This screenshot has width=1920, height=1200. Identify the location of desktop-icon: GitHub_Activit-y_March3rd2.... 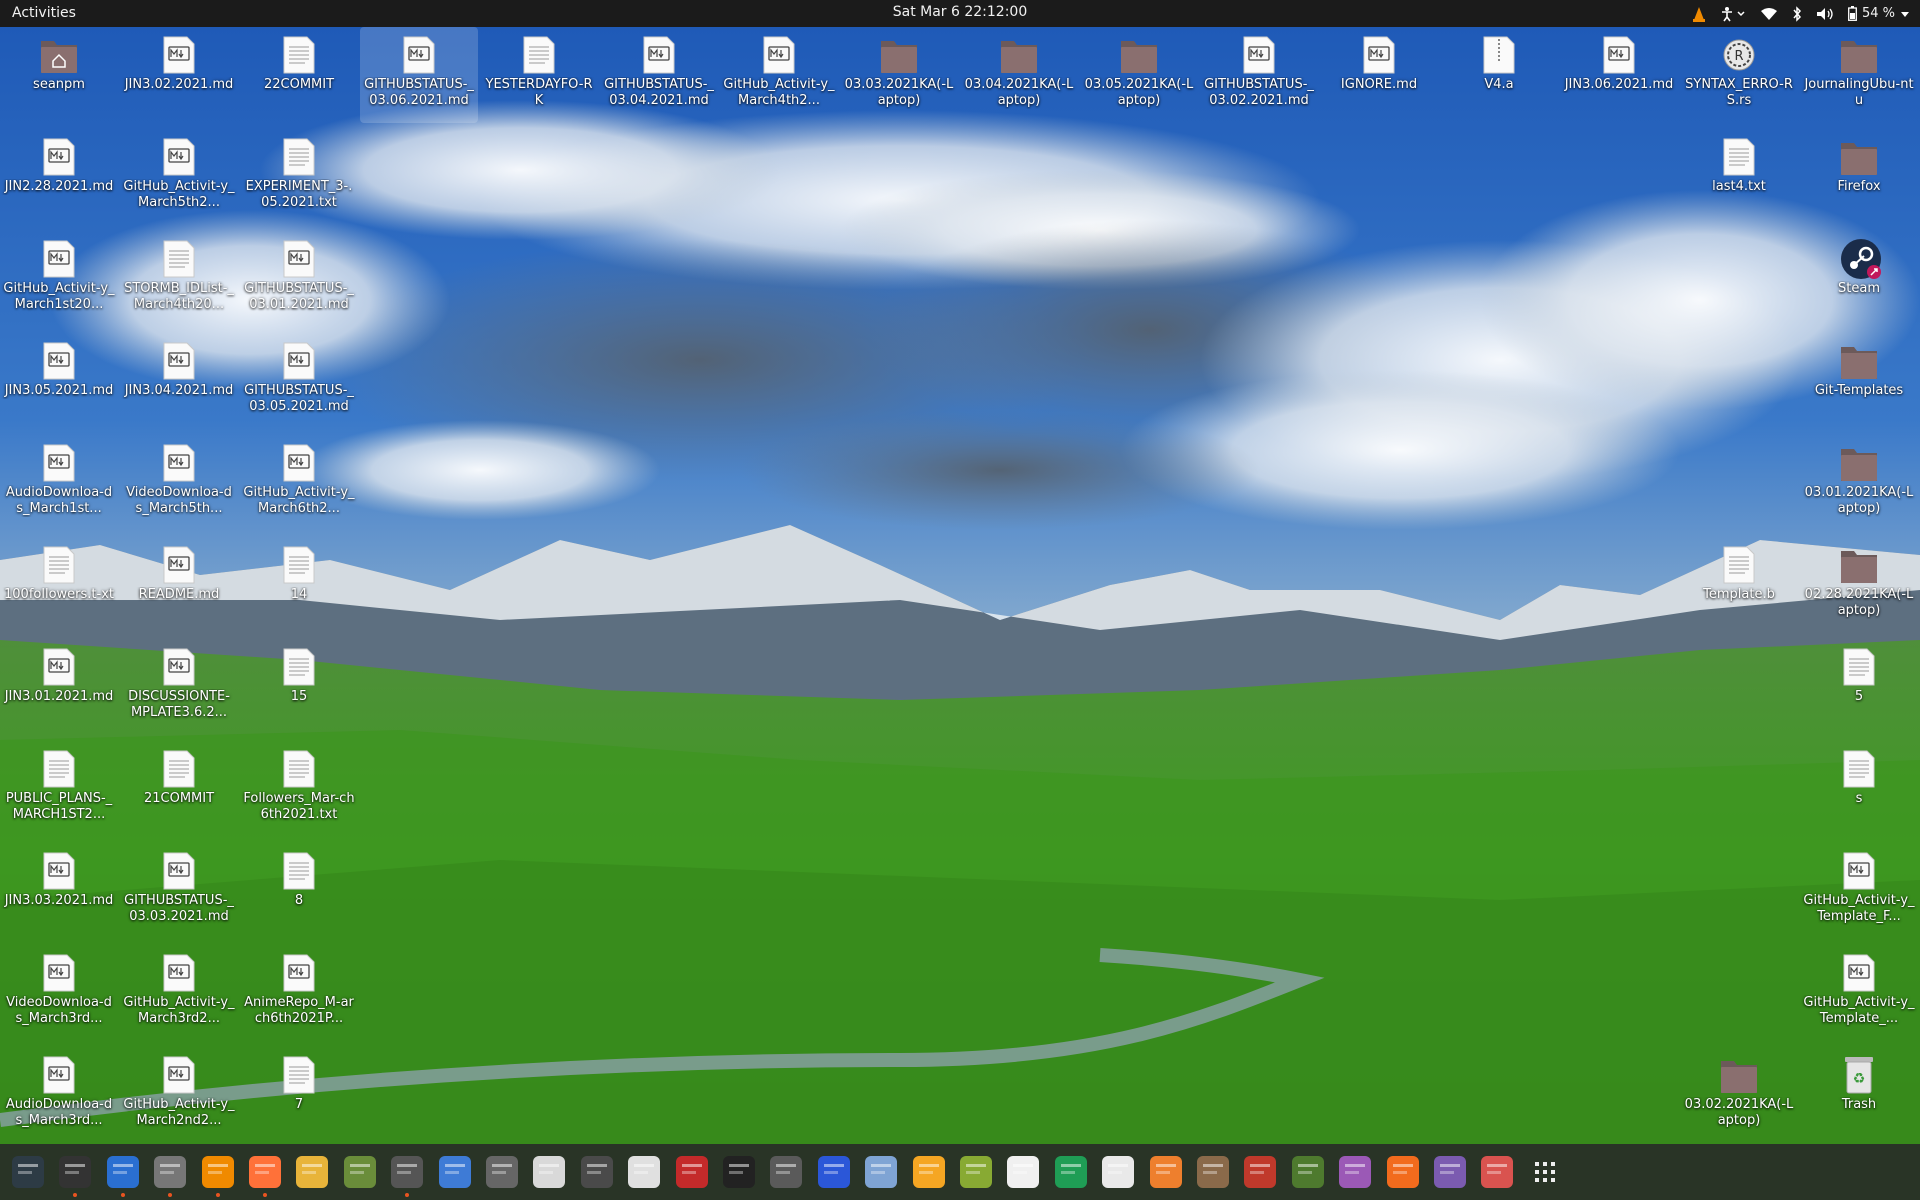
(179, 993).